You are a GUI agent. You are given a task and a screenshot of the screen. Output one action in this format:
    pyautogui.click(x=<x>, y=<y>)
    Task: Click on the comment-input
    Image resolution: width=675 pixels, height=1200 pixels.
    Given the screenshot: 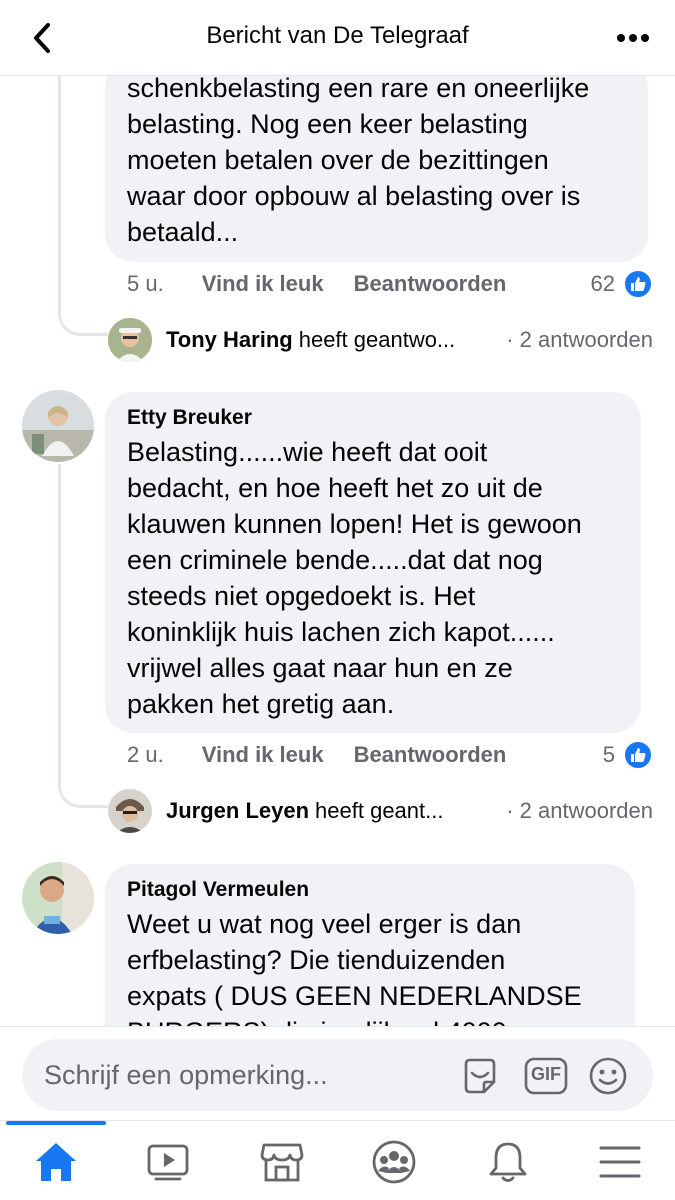 What is the action you would take?
    pyautogui.click(x=244, y=1075)
    